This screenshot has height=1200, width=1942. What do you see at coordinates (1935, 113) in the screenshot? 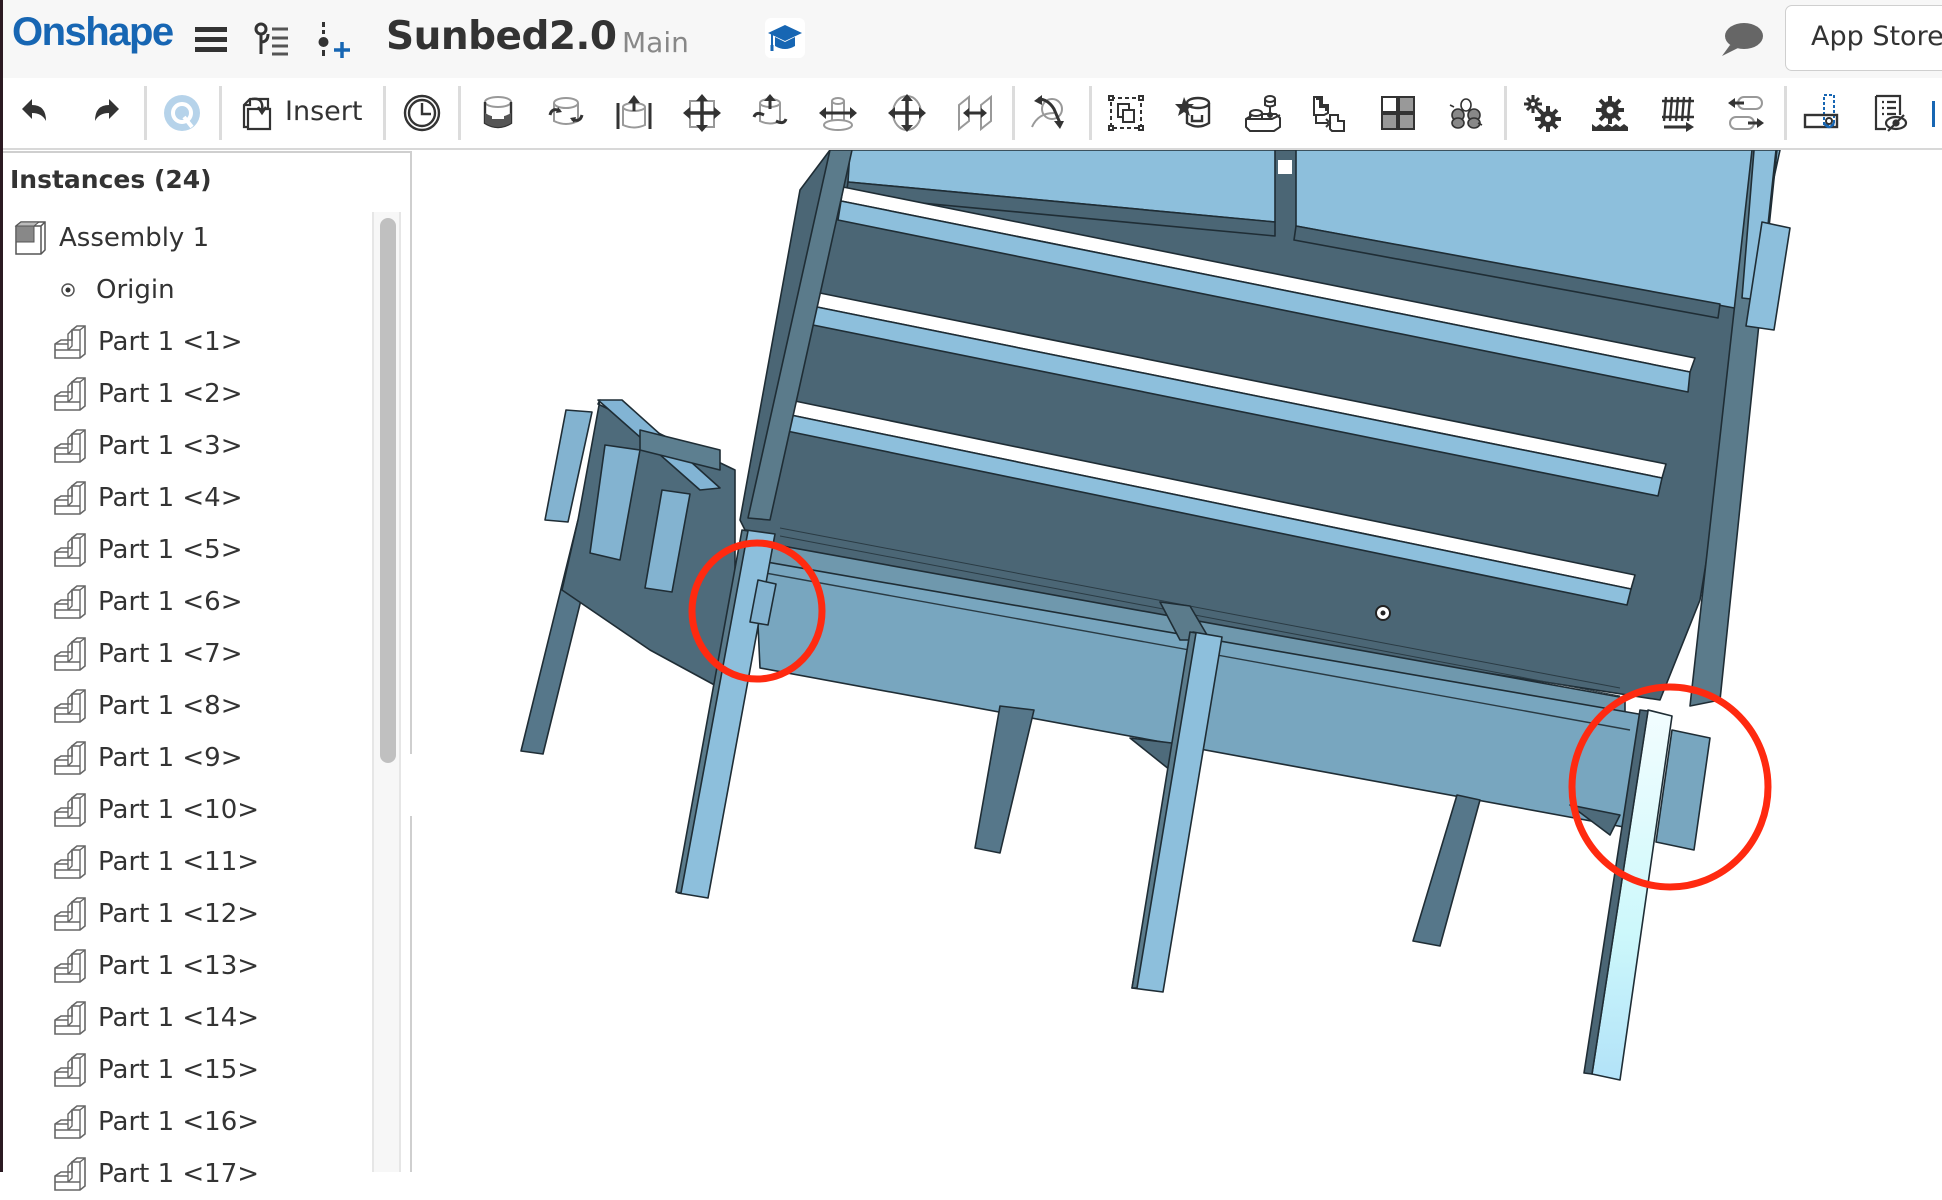
I see `more-tools-icon` at bounding box center [1935, 113].